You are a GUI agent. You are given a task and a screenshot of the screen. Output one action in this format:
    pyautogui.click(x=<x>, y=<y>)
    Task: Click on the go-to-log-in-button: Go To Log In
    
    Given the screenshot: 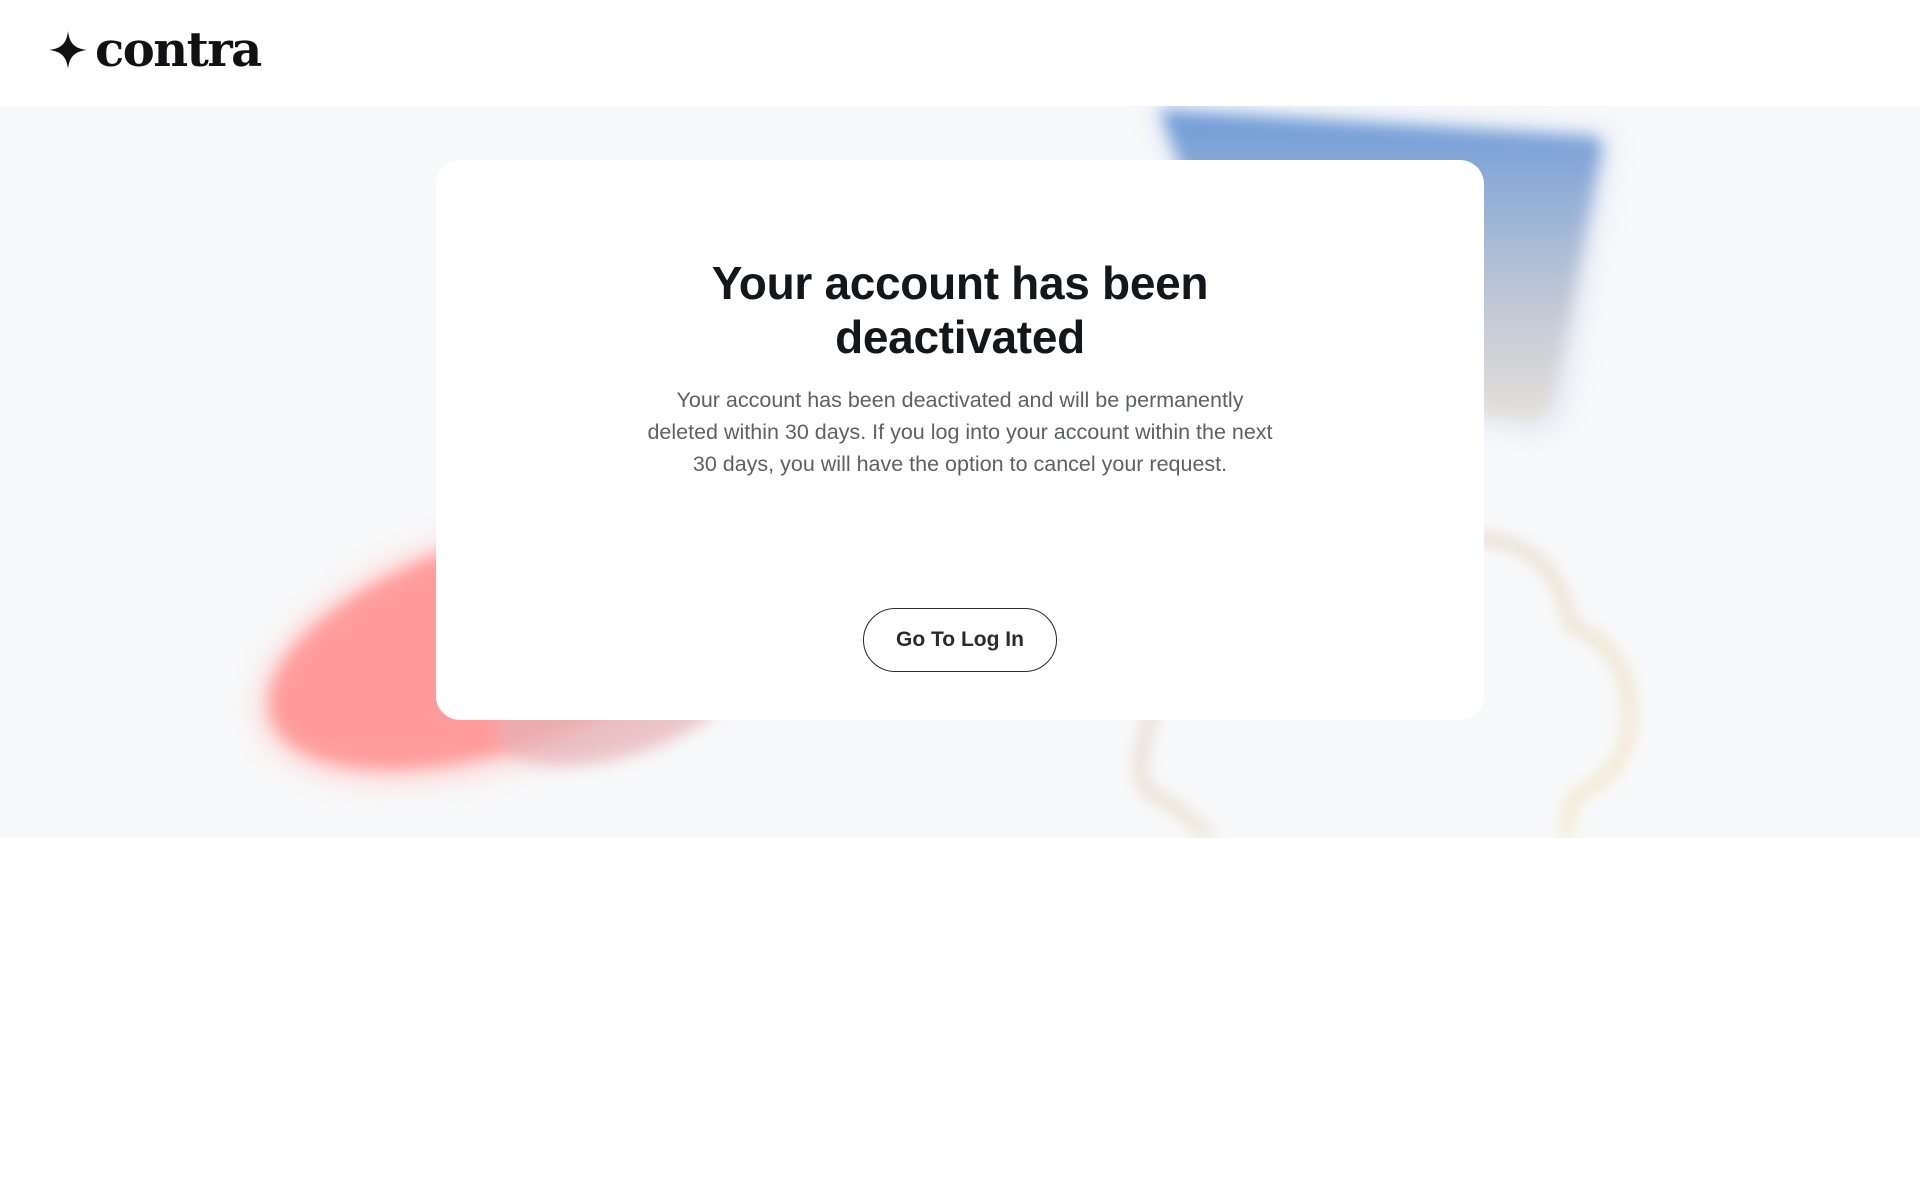 What is the action you would take?
    pyautogui.click(x=960, y=640)
    